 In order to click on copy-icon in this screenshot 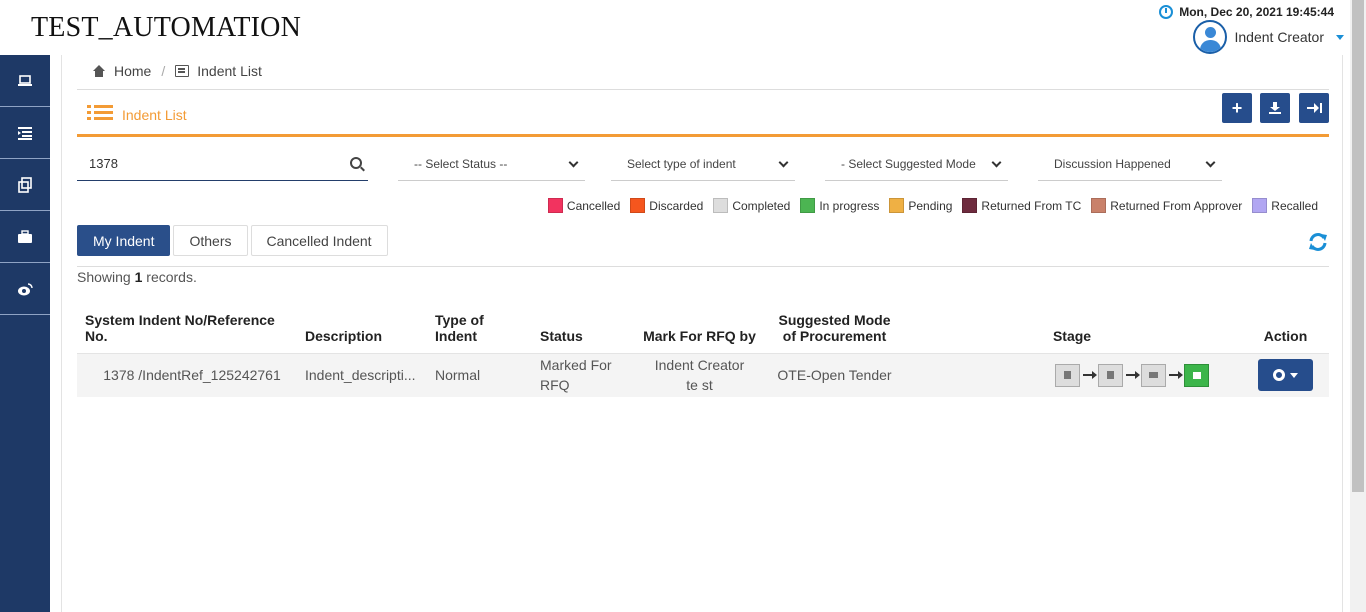, I will do `click(25, 184)`.